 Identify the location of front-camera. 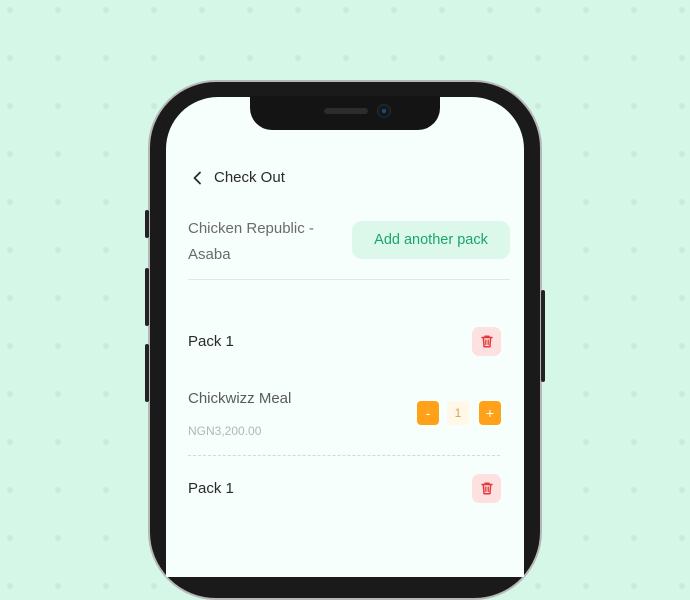
(384, 111).